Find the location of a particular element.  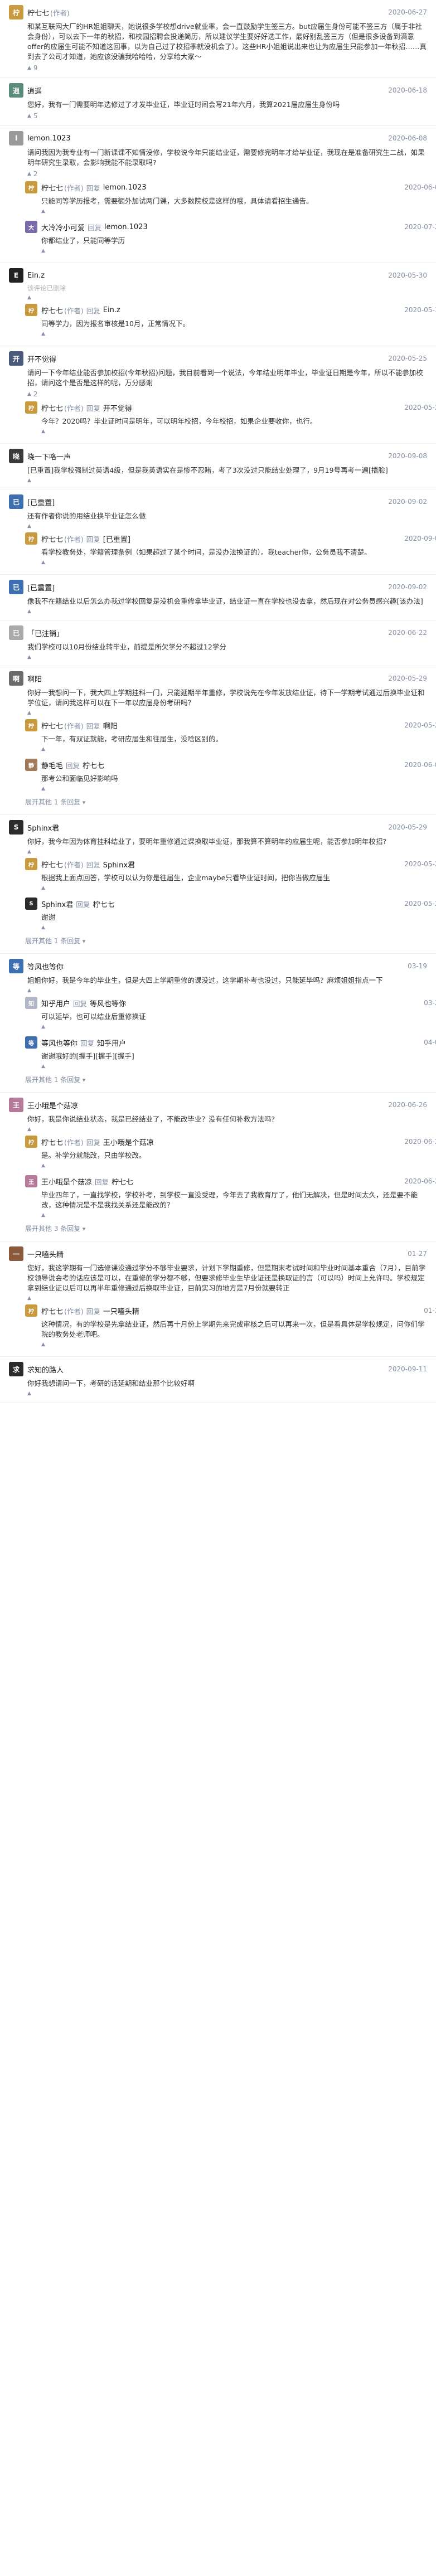

avatar: 求 is located at coordinates (16, 1369).